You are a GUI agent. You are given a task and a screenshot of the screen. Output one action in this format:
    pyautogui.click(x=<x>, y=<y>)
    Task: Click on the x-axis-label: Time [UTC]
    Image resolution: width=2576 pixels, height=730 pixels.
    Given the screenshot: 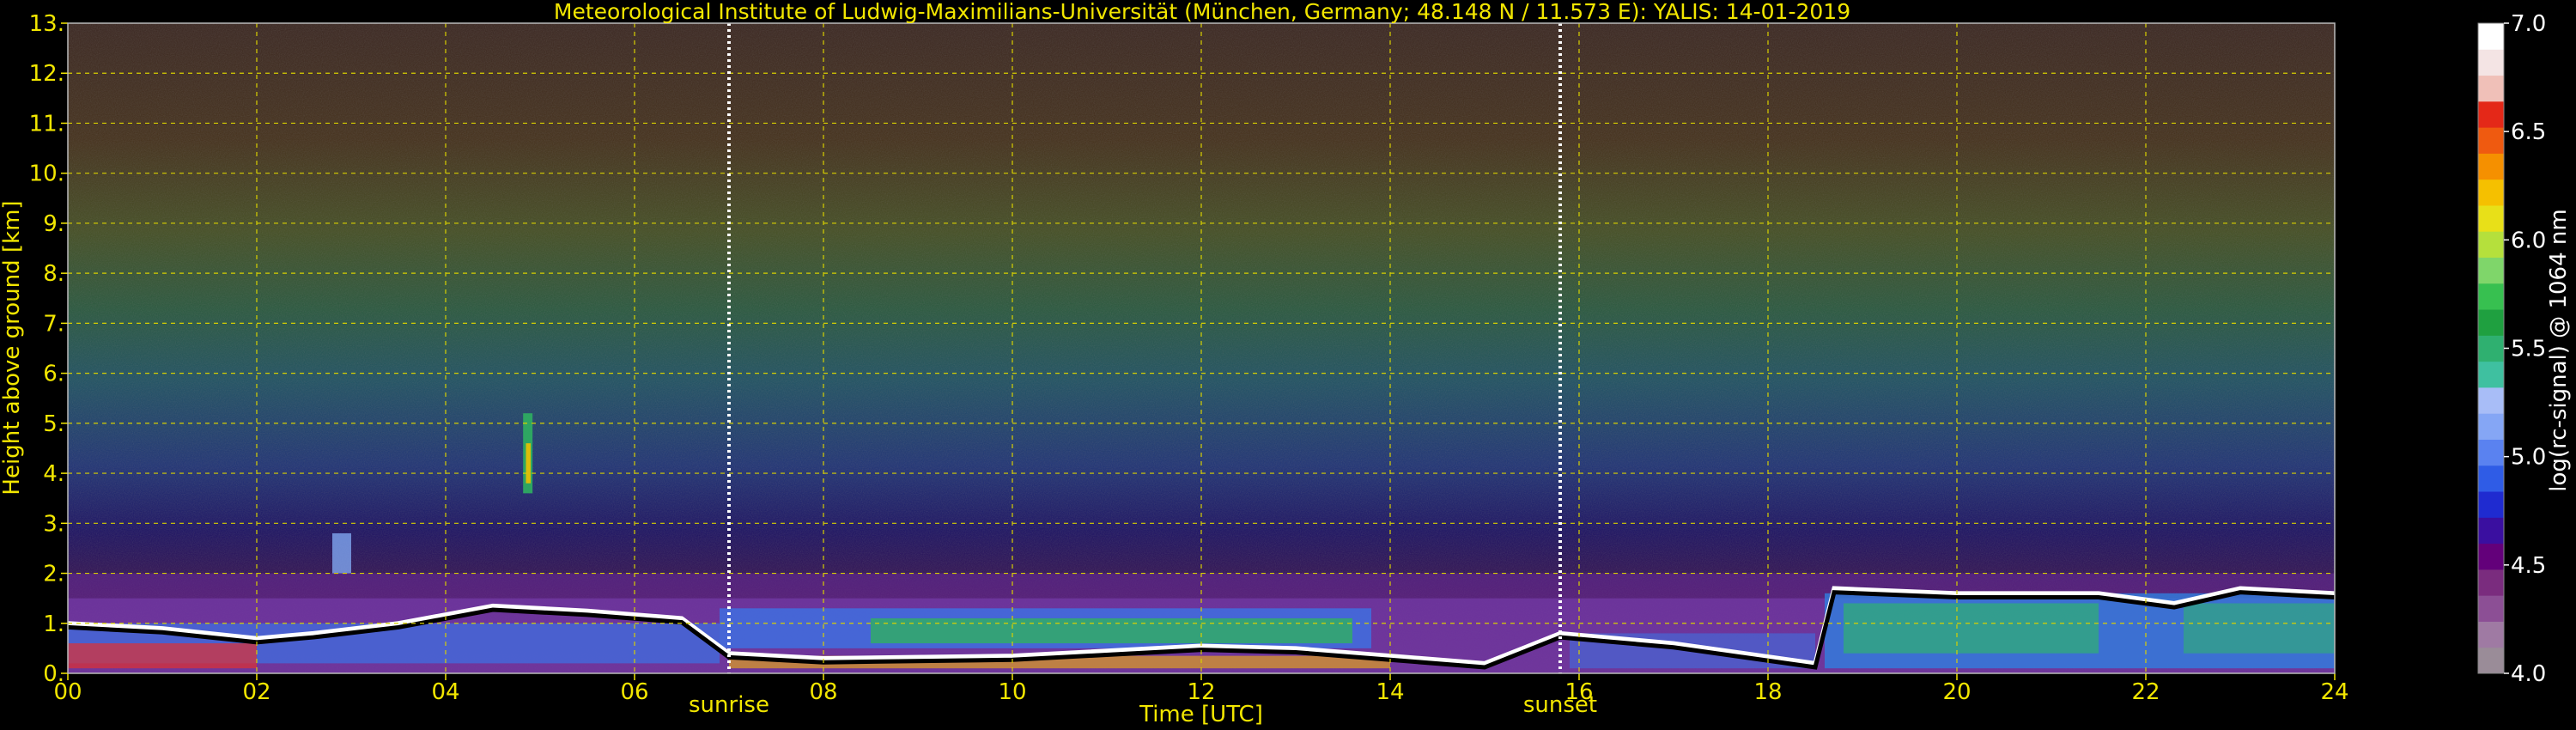 What is the action you would take?
    pyautogui.click(x=1201, y=714)
    